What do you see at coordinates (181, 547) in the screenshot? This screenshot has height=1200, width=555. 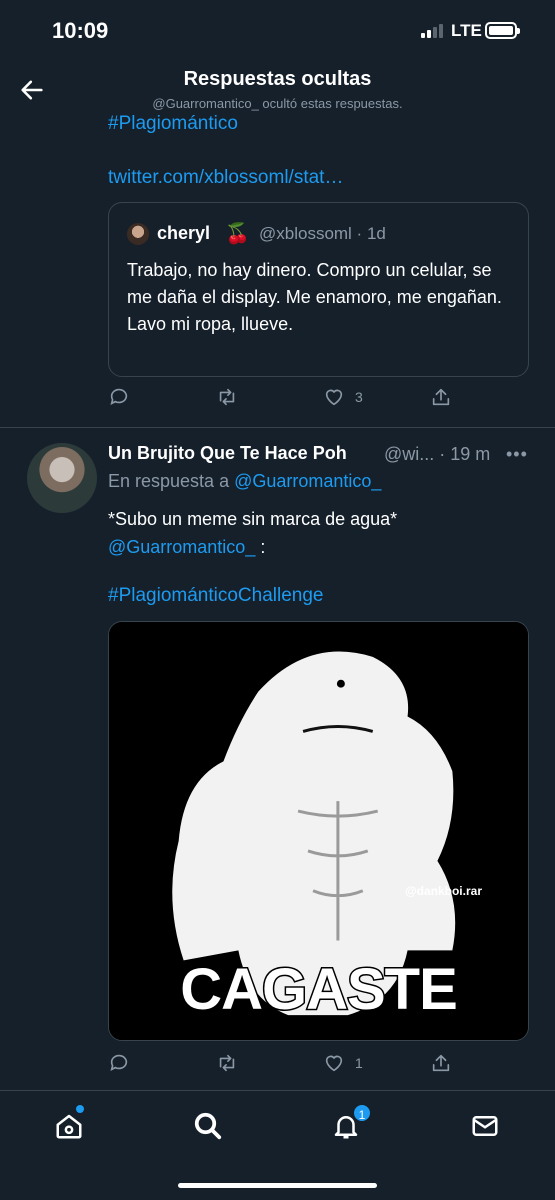 I see `mention-link: @Guarromantico_` at bounding box center [181, 547].